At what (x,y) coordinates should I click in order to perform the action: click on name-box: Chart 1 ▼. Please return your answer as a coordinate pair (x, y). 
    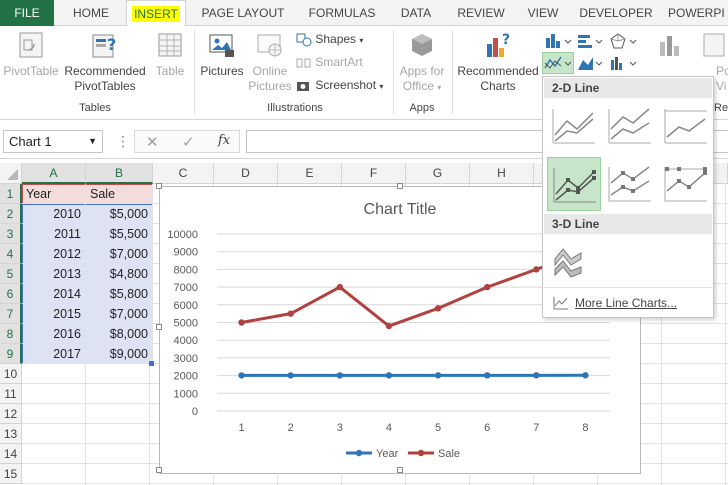
    Looking at the image, I should click on (53, 141).